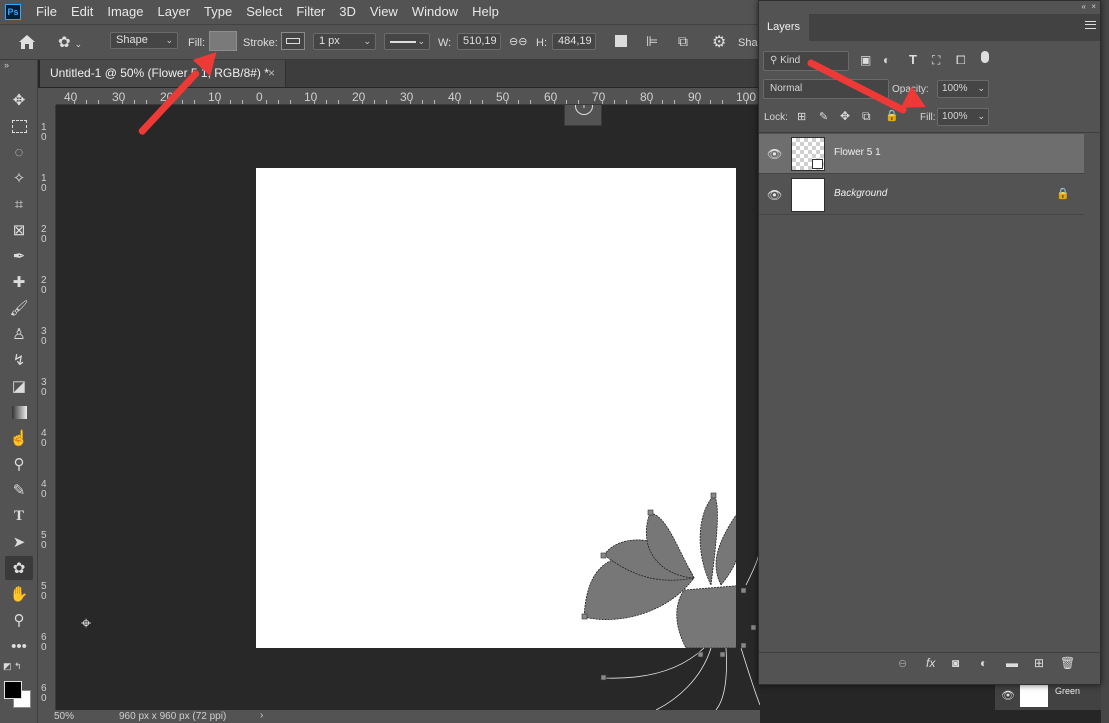 The height and width of the screenshot is (723, 1109). I want to click on menu-window: Window, so click(435, 12).